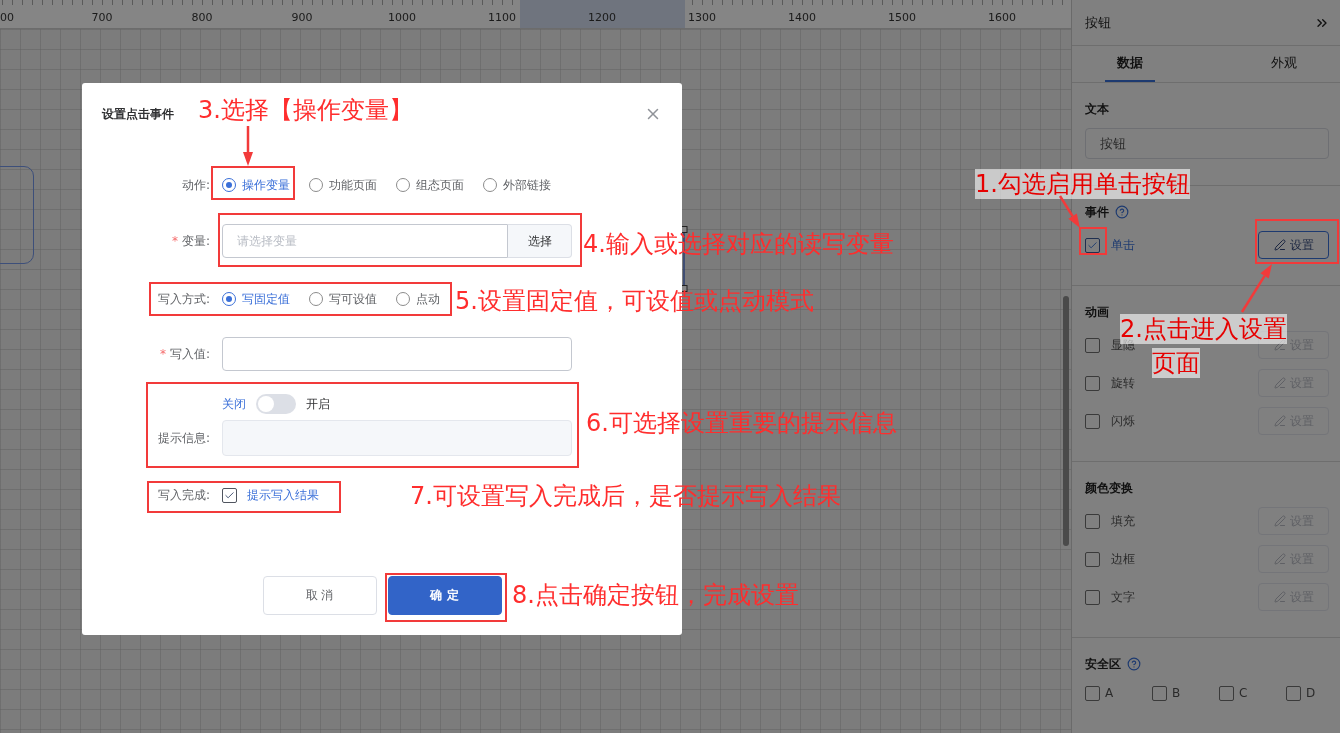 This screenshot has width=1340, height=733. Describe the element at coordinates (343, 185) in the screenshot. I see `radio-option: 功能页面` at that location.